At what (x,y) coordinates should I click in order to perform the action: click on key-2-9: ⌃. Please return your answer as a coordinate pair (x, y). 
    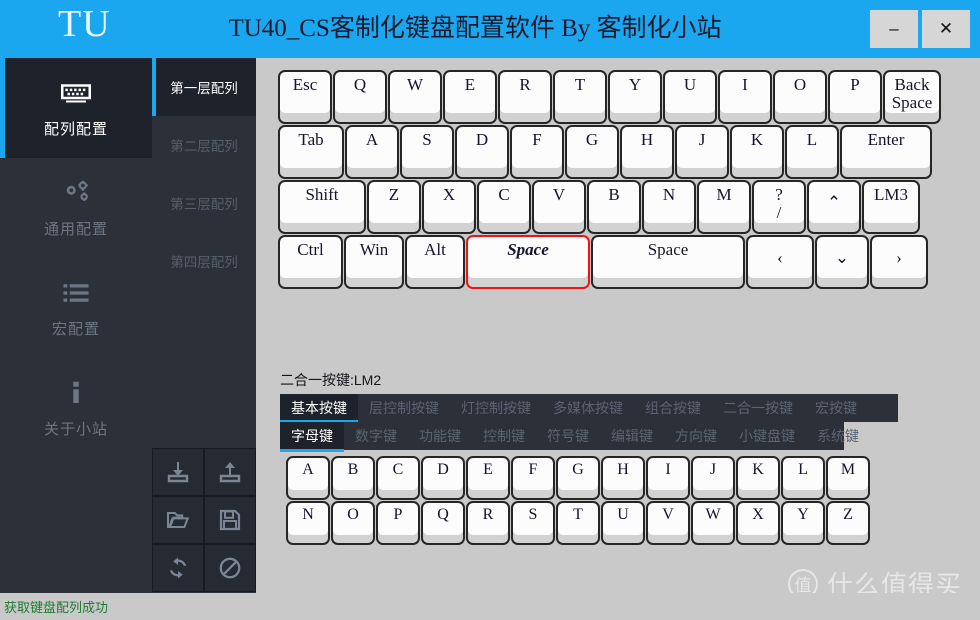
    Looking at the image, I should click on (834, 207).